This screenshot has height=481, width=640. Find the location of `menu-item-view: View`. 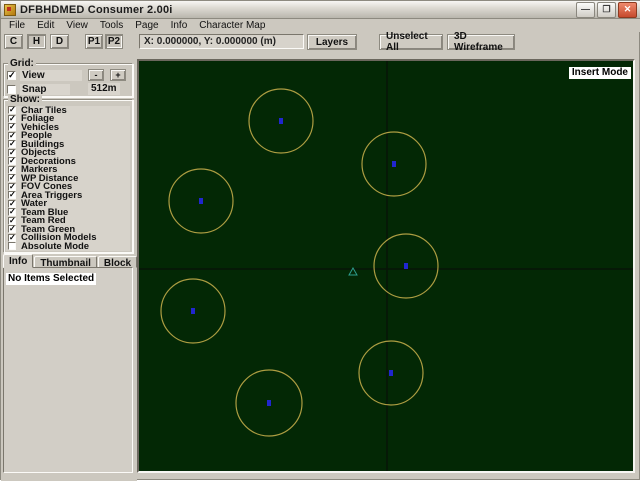

menu-item-view: View is located at coordinates (77, 25).